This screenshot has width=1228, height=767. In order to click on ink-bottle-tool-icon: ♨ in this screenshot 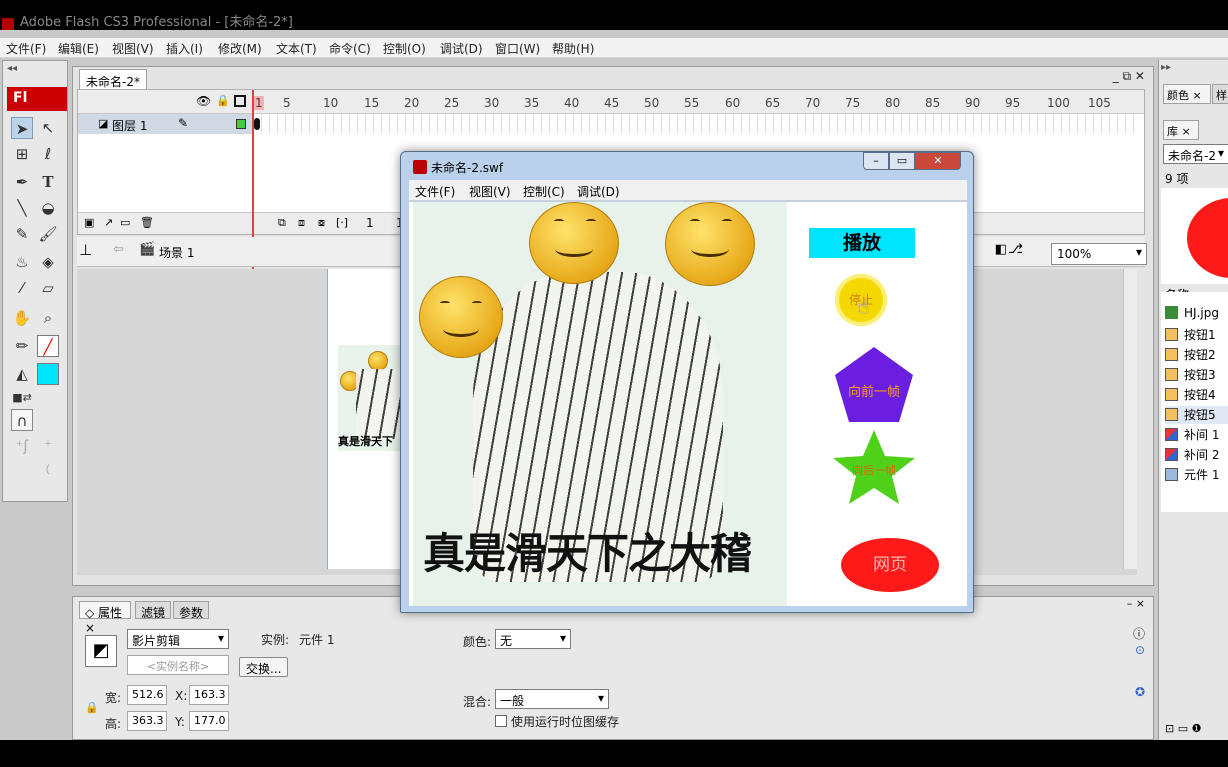, I will do `click(22, 262)`.